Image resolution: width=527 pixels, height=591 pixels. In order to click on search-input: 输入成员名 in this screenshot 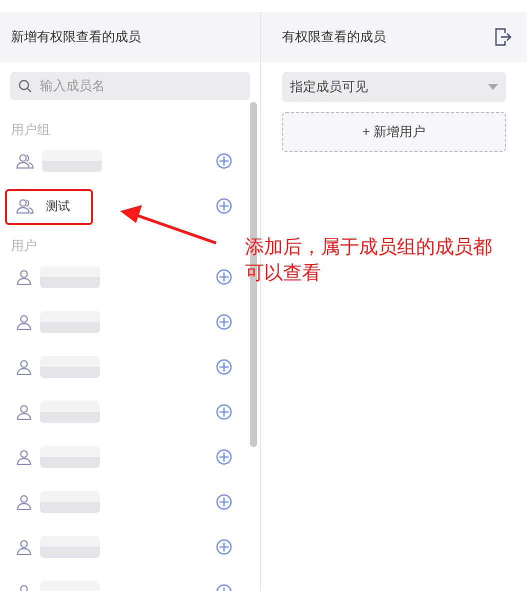, I will do `click(141, 86)`.